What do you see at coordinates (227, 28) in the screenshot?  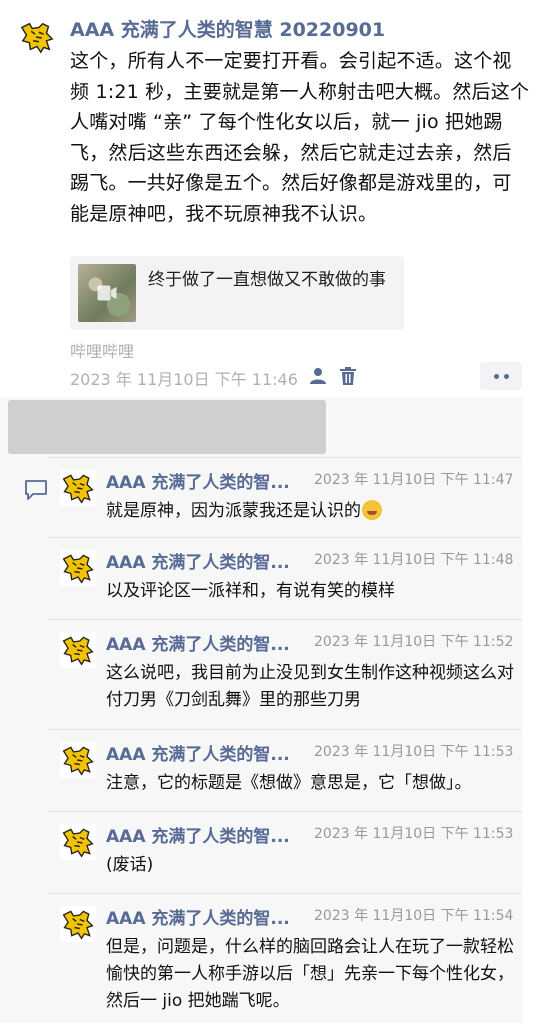 I see `post-author: AAA 充满了人类的智慧 20220901` at bounding box center [227, 28].